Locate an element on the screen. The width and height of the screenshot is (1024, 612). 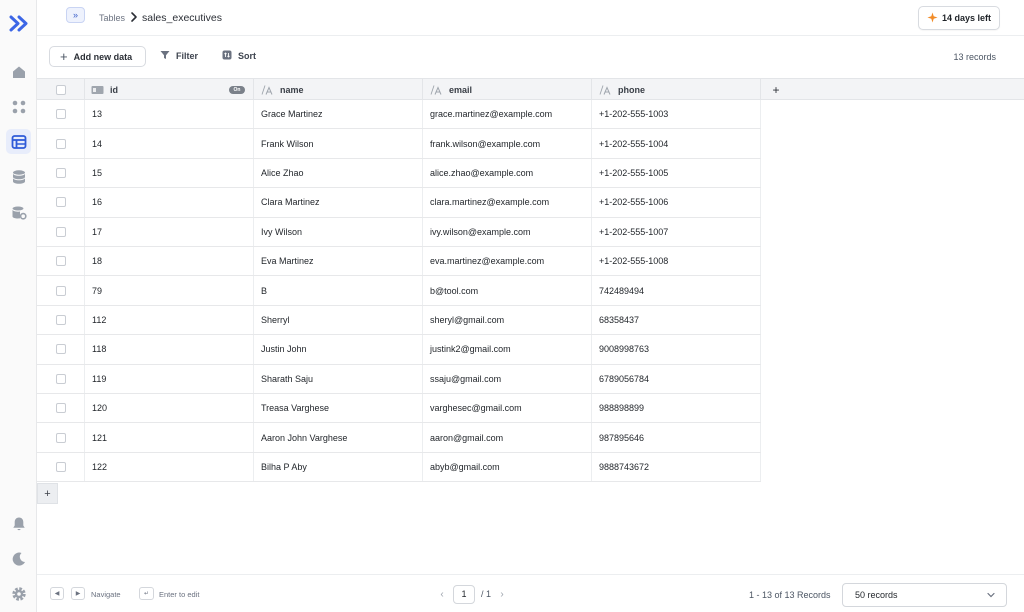
settings-icon is located at coordinates (18, 593).